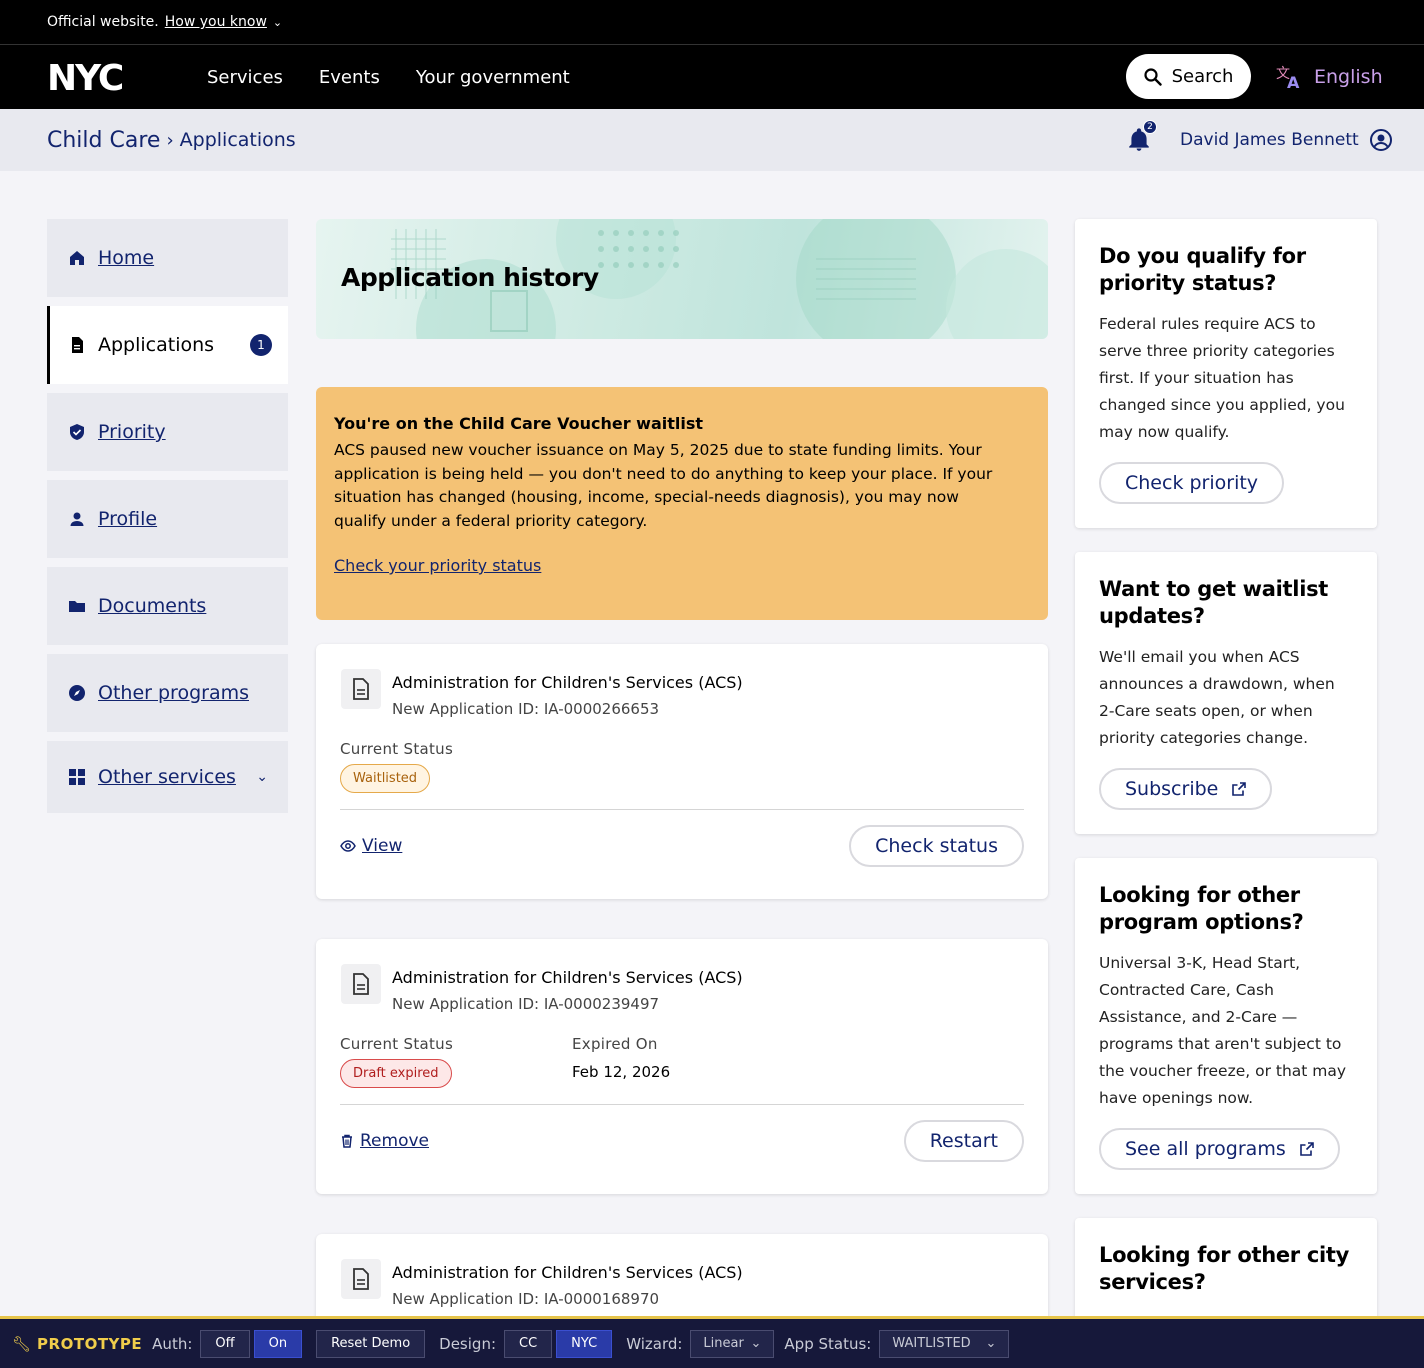 The height and width of the screenshot is (1368, 1424). What do you see at coordinates (347, 1141) in the screenshot?
I see `trash-icon` at bounding box center [347, 1141].